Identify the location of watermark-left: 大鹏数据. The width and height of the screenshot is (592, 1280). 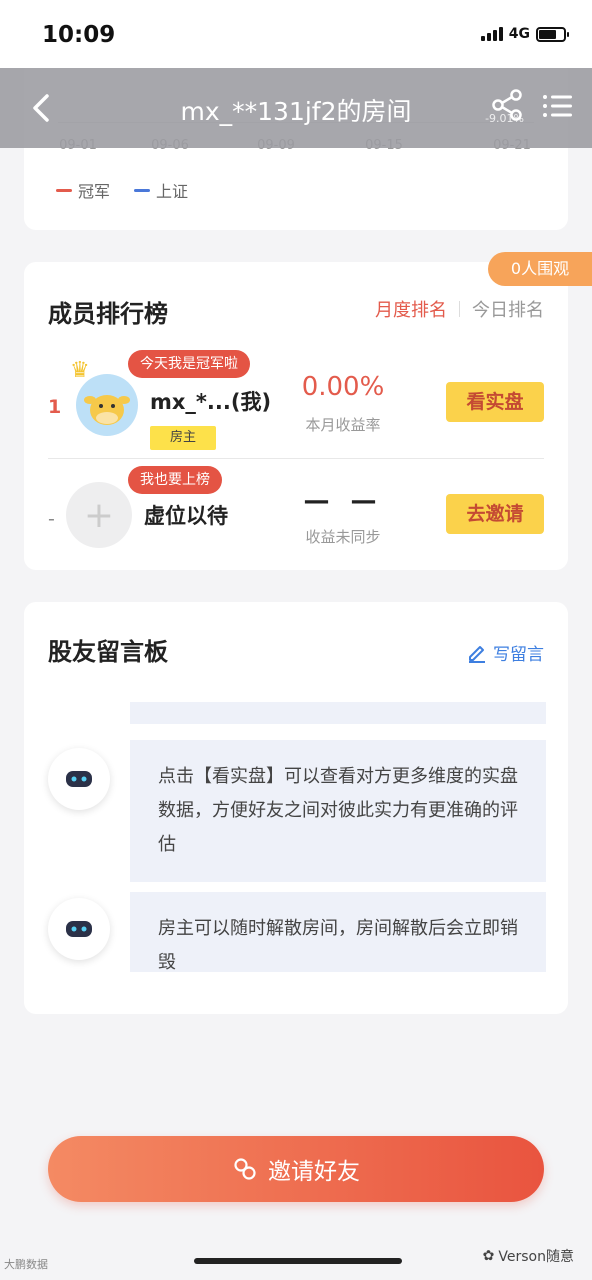
(26, 1264).